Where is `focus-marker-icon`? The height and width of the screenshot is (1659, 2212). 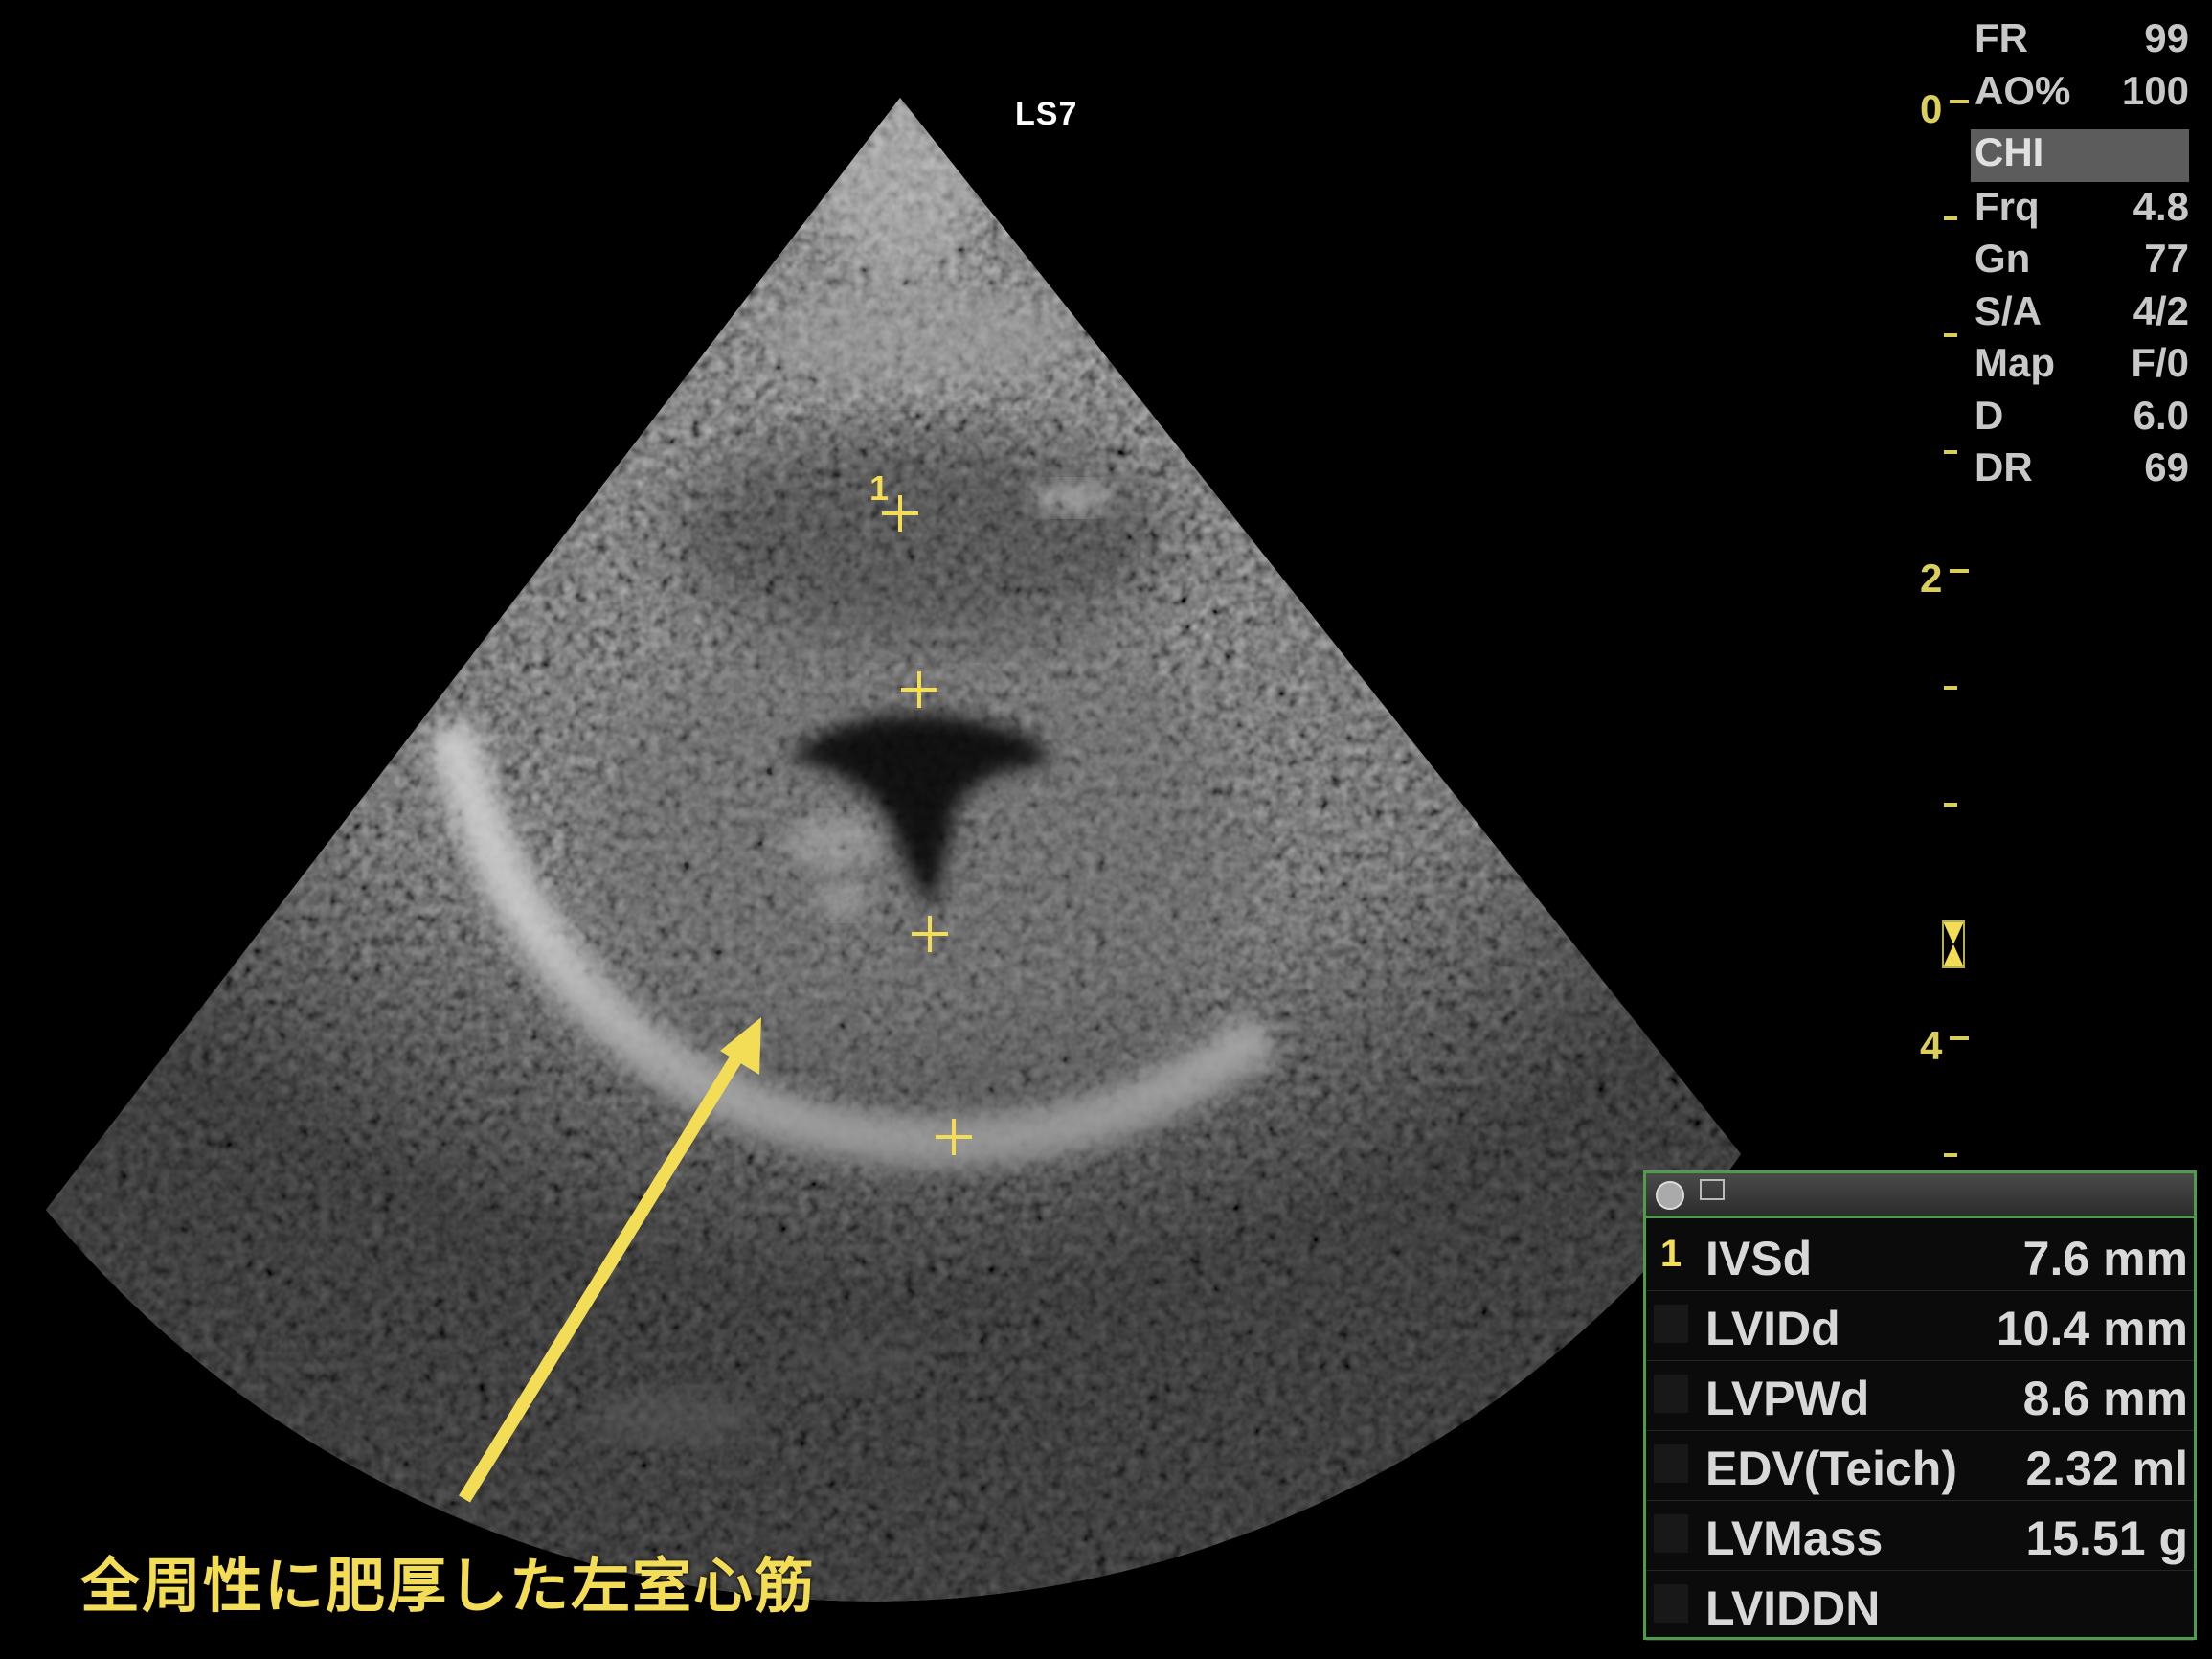 focus-marker-icon is located at coordinates (1953, 944).